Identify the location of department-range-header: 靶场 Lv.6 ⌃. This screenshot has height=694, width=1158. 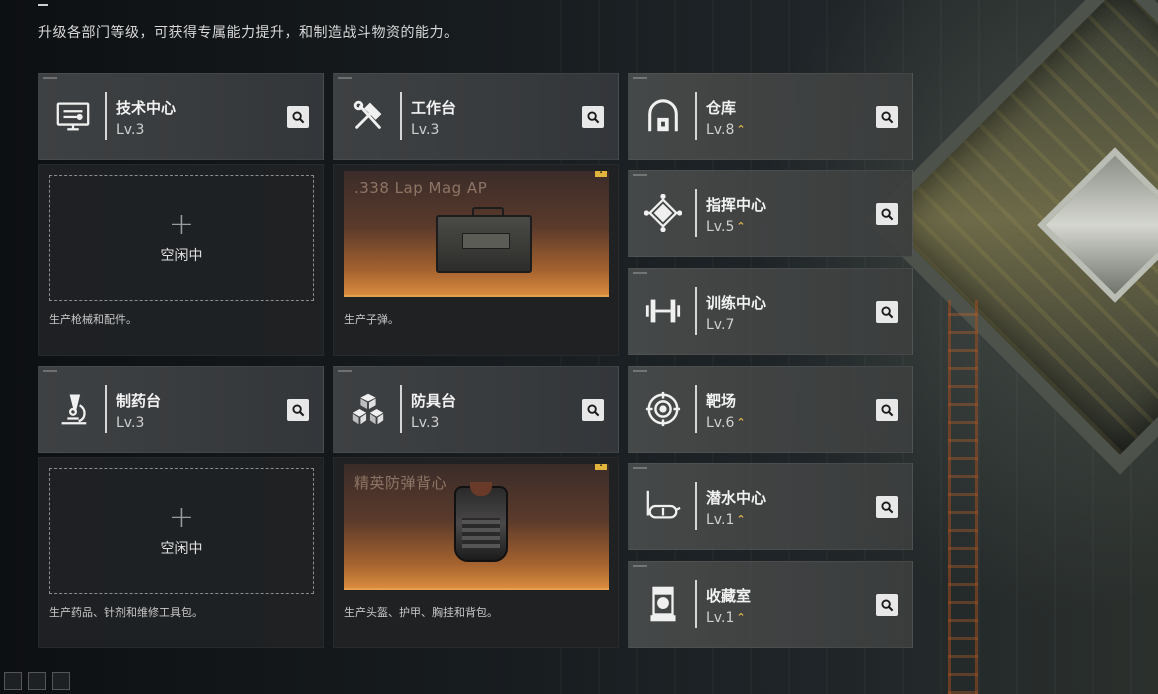
(770, 409).